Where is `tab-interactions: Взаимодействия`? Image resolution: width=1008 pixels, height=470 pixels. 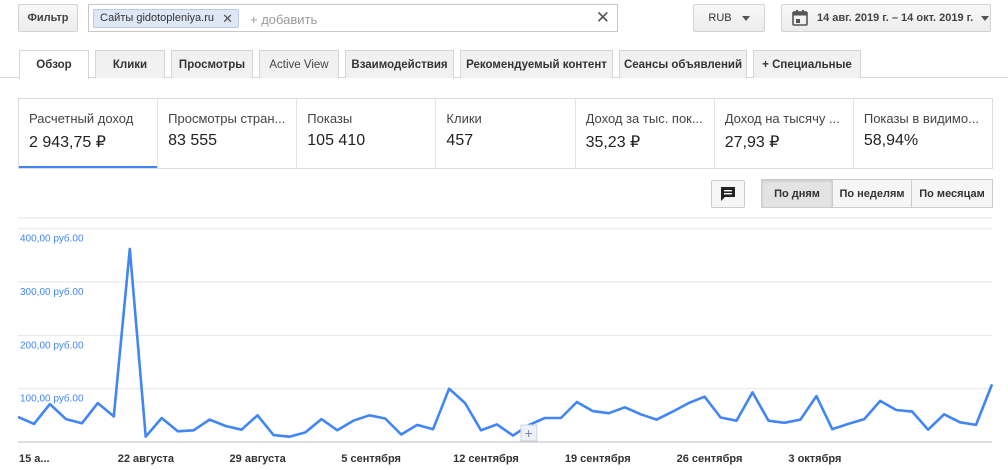 tab-interactions: Взаимодействия is located at coordinates (399, 64).